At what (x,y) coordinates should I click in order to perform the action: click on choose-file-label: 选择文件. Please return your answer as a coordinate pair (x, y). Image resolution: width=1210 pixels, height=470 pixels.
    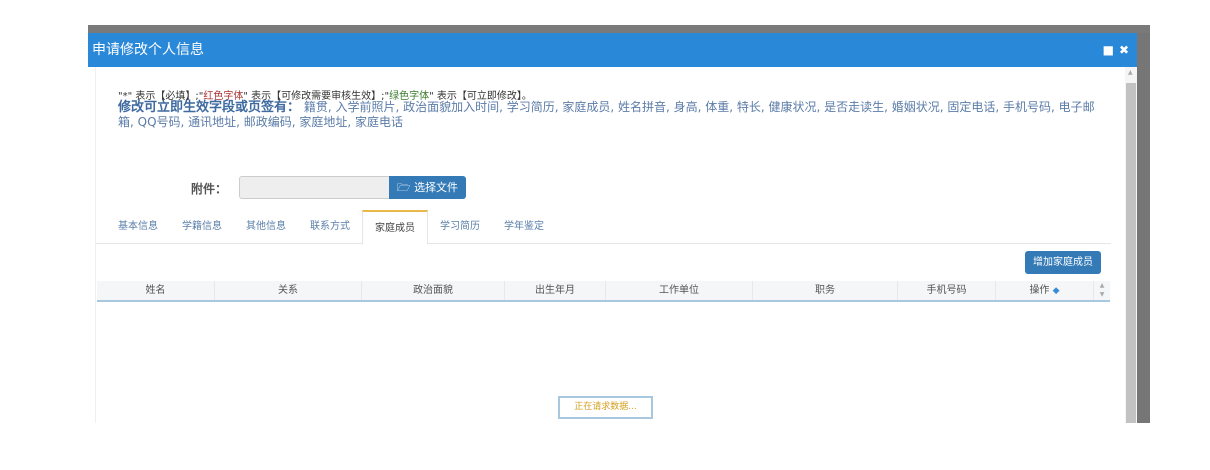
    Looking at the image, I should click on (436, 187).